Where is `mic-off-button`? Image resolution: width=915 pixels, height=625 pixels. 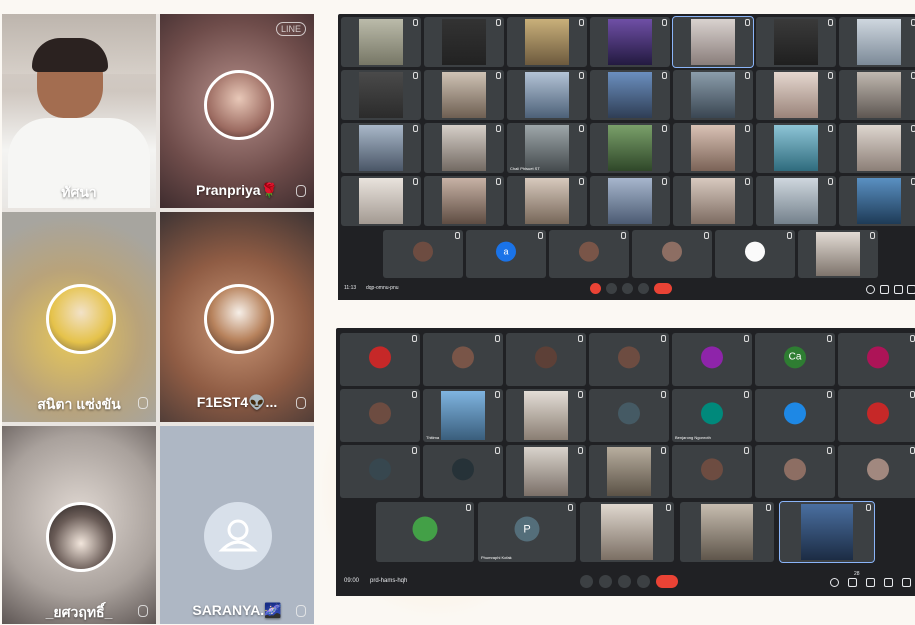
mic-off-button is located at coordinates (595, 288).